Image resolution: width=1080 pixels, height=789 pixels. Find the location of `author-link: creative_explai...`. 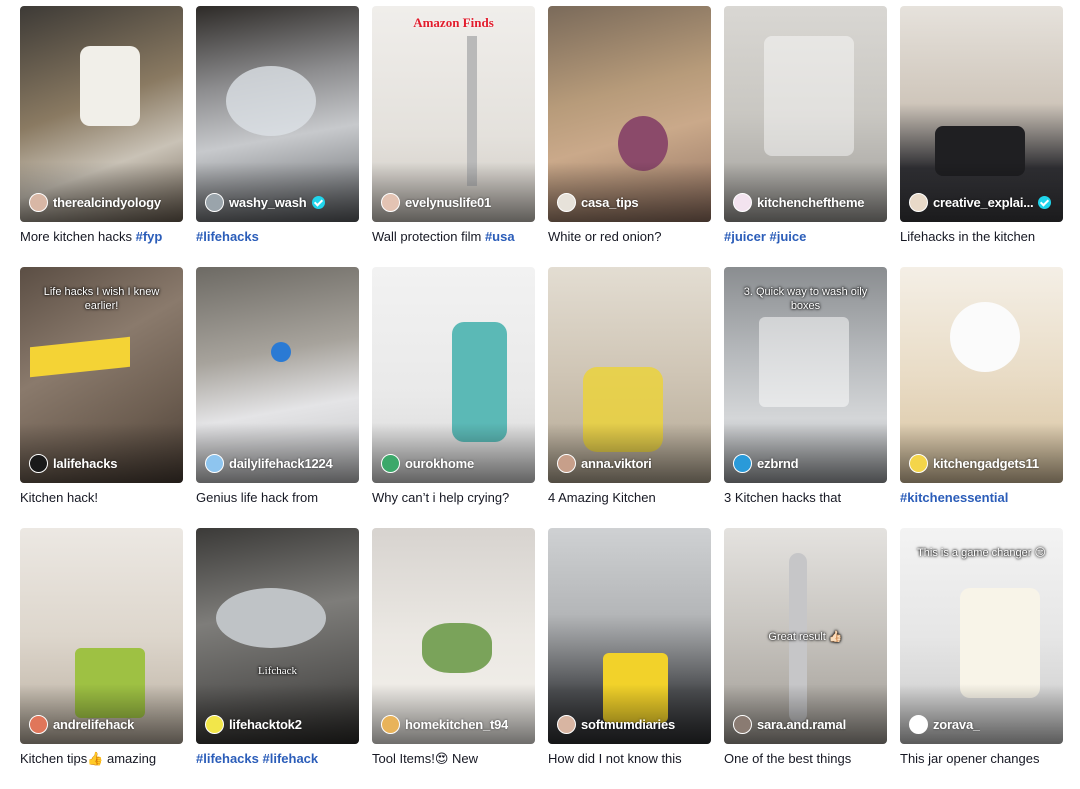

author-link: creative_explai... is located at coordinates (980, 202).